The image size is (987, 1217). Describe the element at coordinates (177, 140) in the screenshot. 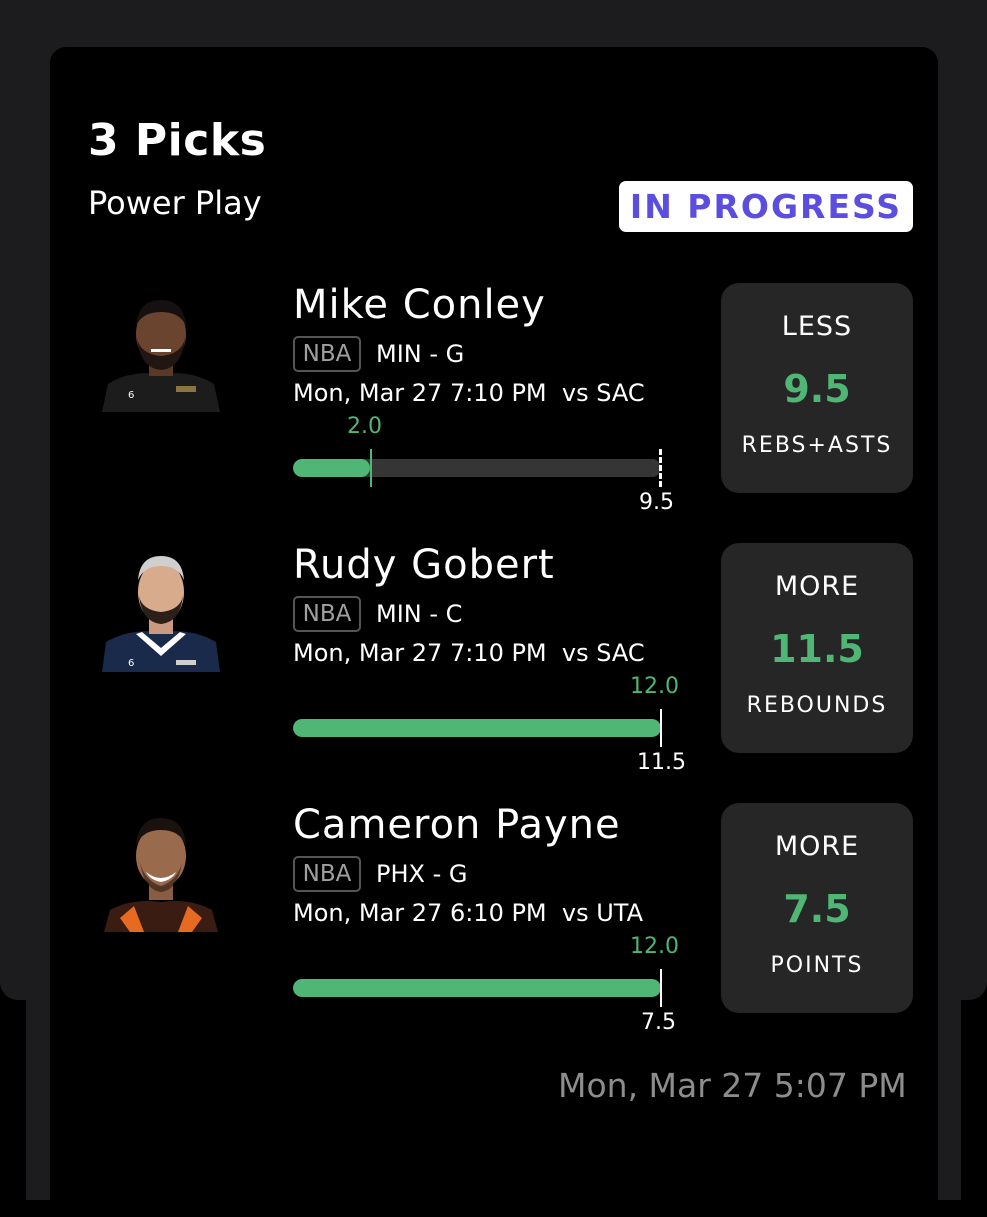

I see `page-title: 3 Picks` at that location.